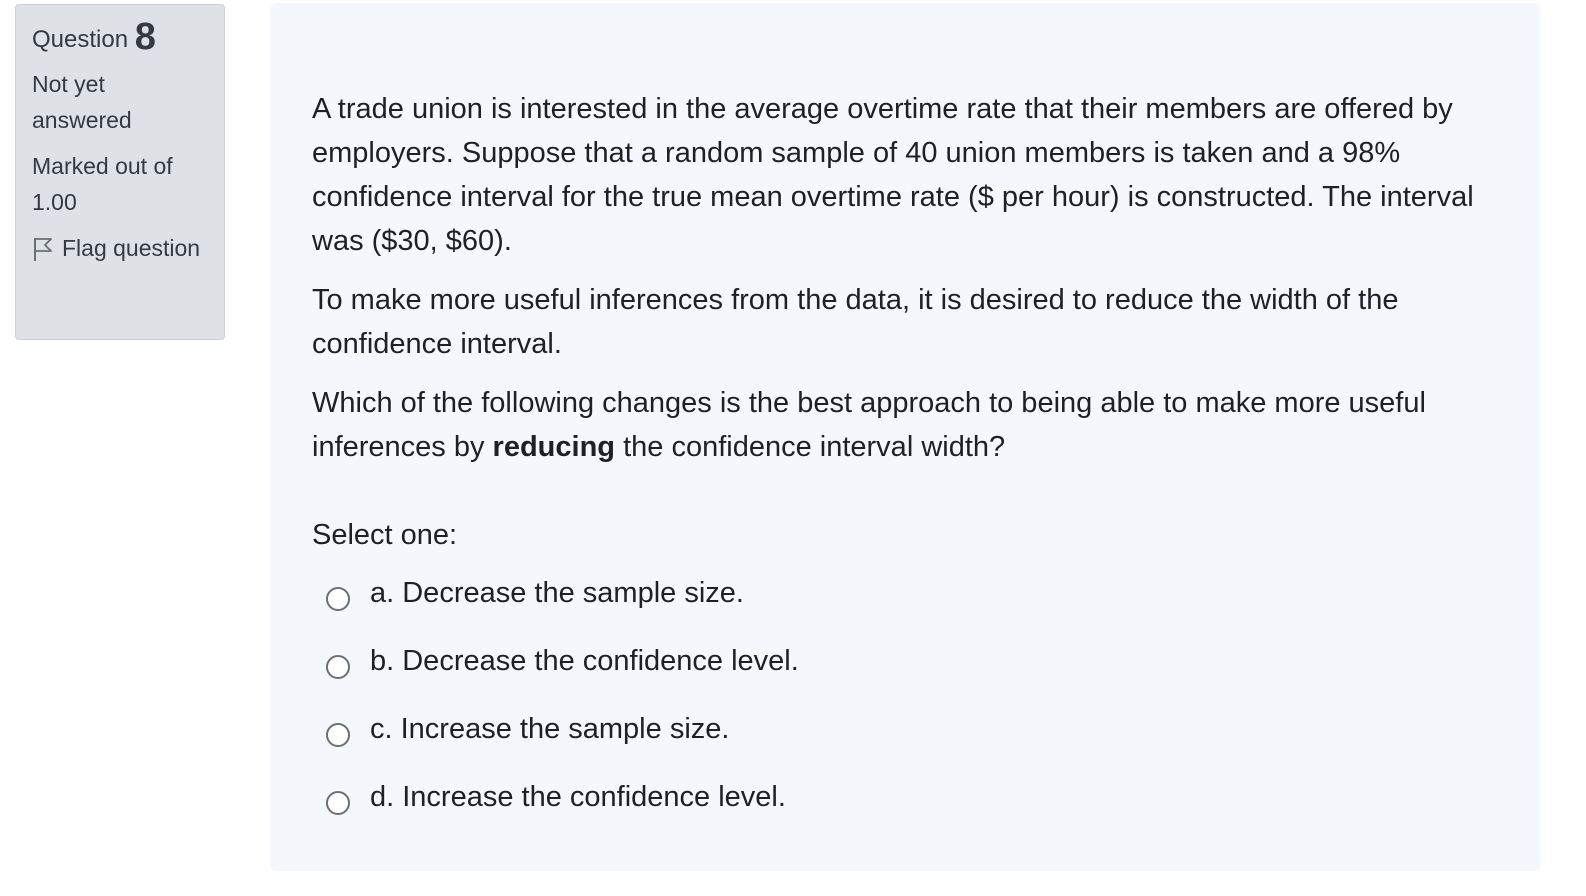 The width and height of the screenshot is (1586, 896). What do you see at coordinates (554, 447) in the screenshot?
I see `question-emphasis: reducing` at bounding box center [554, 447].